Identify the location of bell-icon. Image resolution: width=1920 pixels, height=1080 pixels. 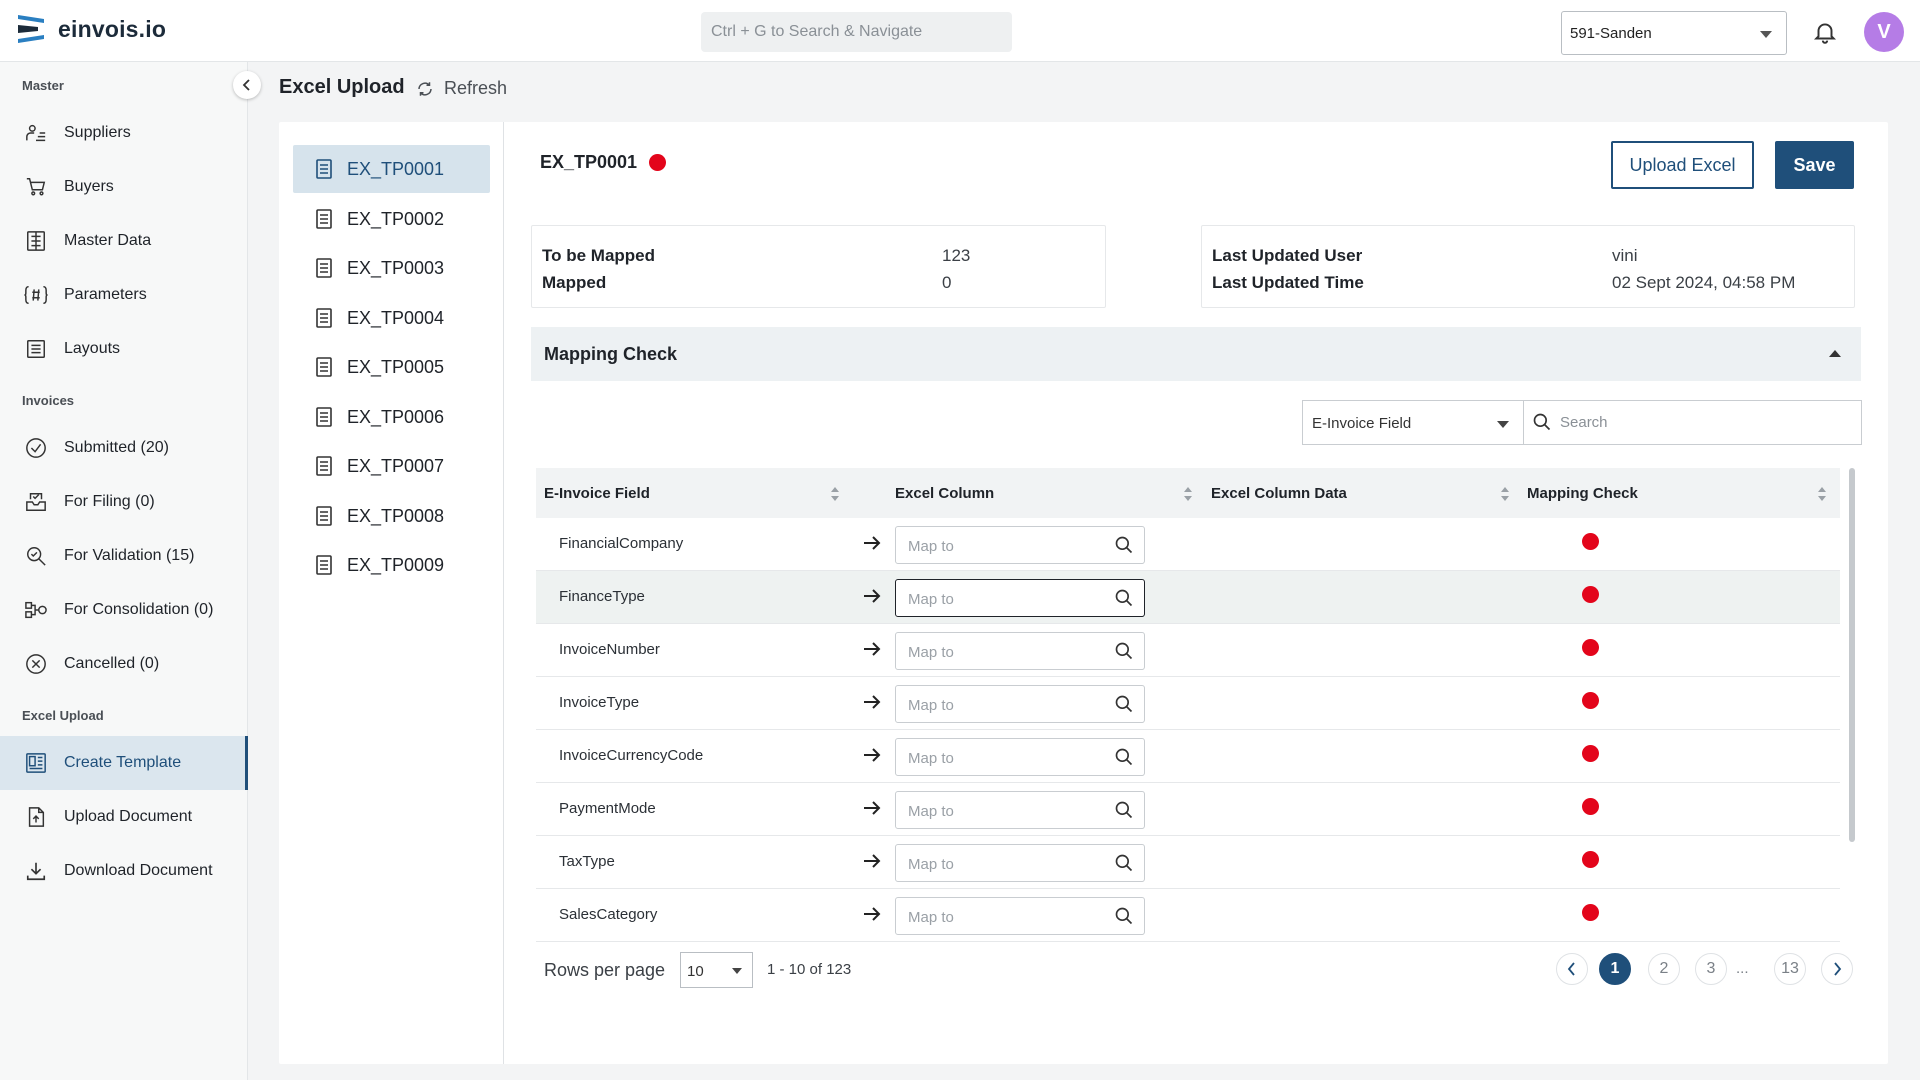
(1825, 32).